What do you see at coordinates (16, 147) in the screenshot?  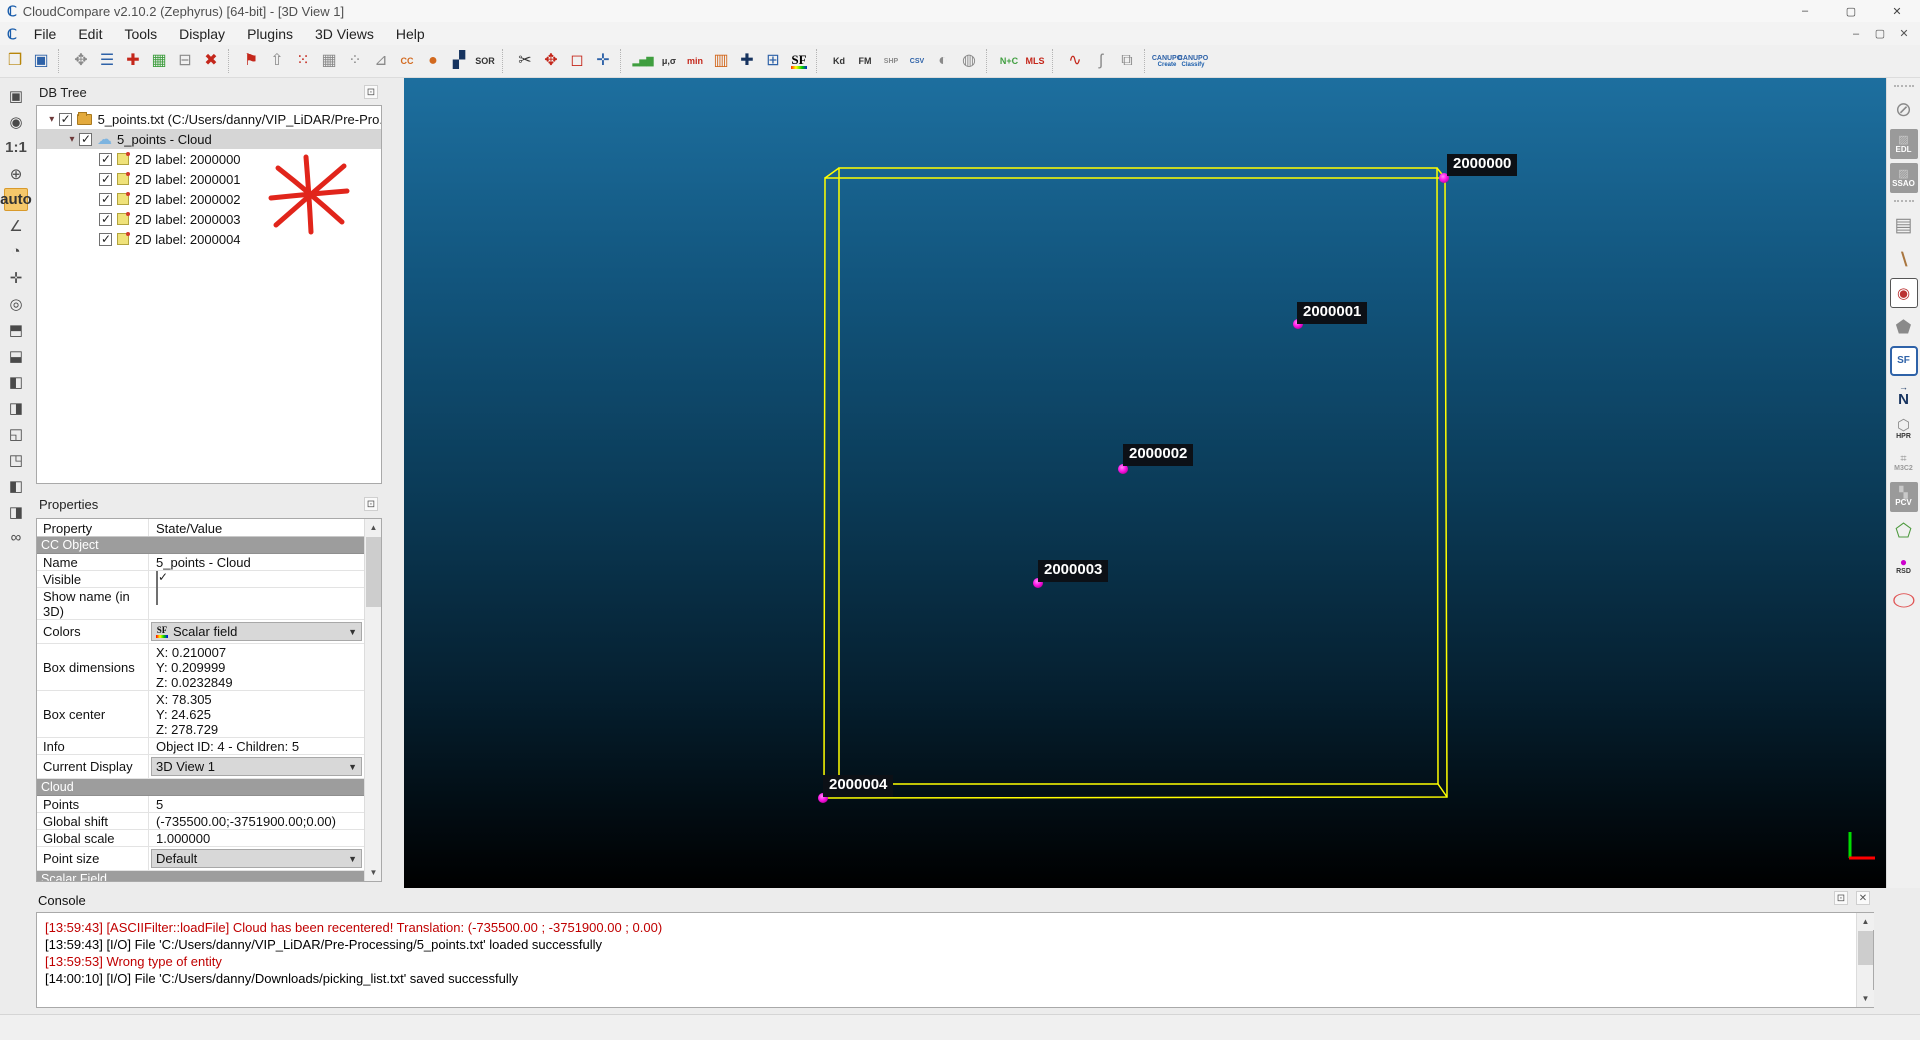 I see `zoom-1-1-icon: 1:1` at bounding box center [16, 147].